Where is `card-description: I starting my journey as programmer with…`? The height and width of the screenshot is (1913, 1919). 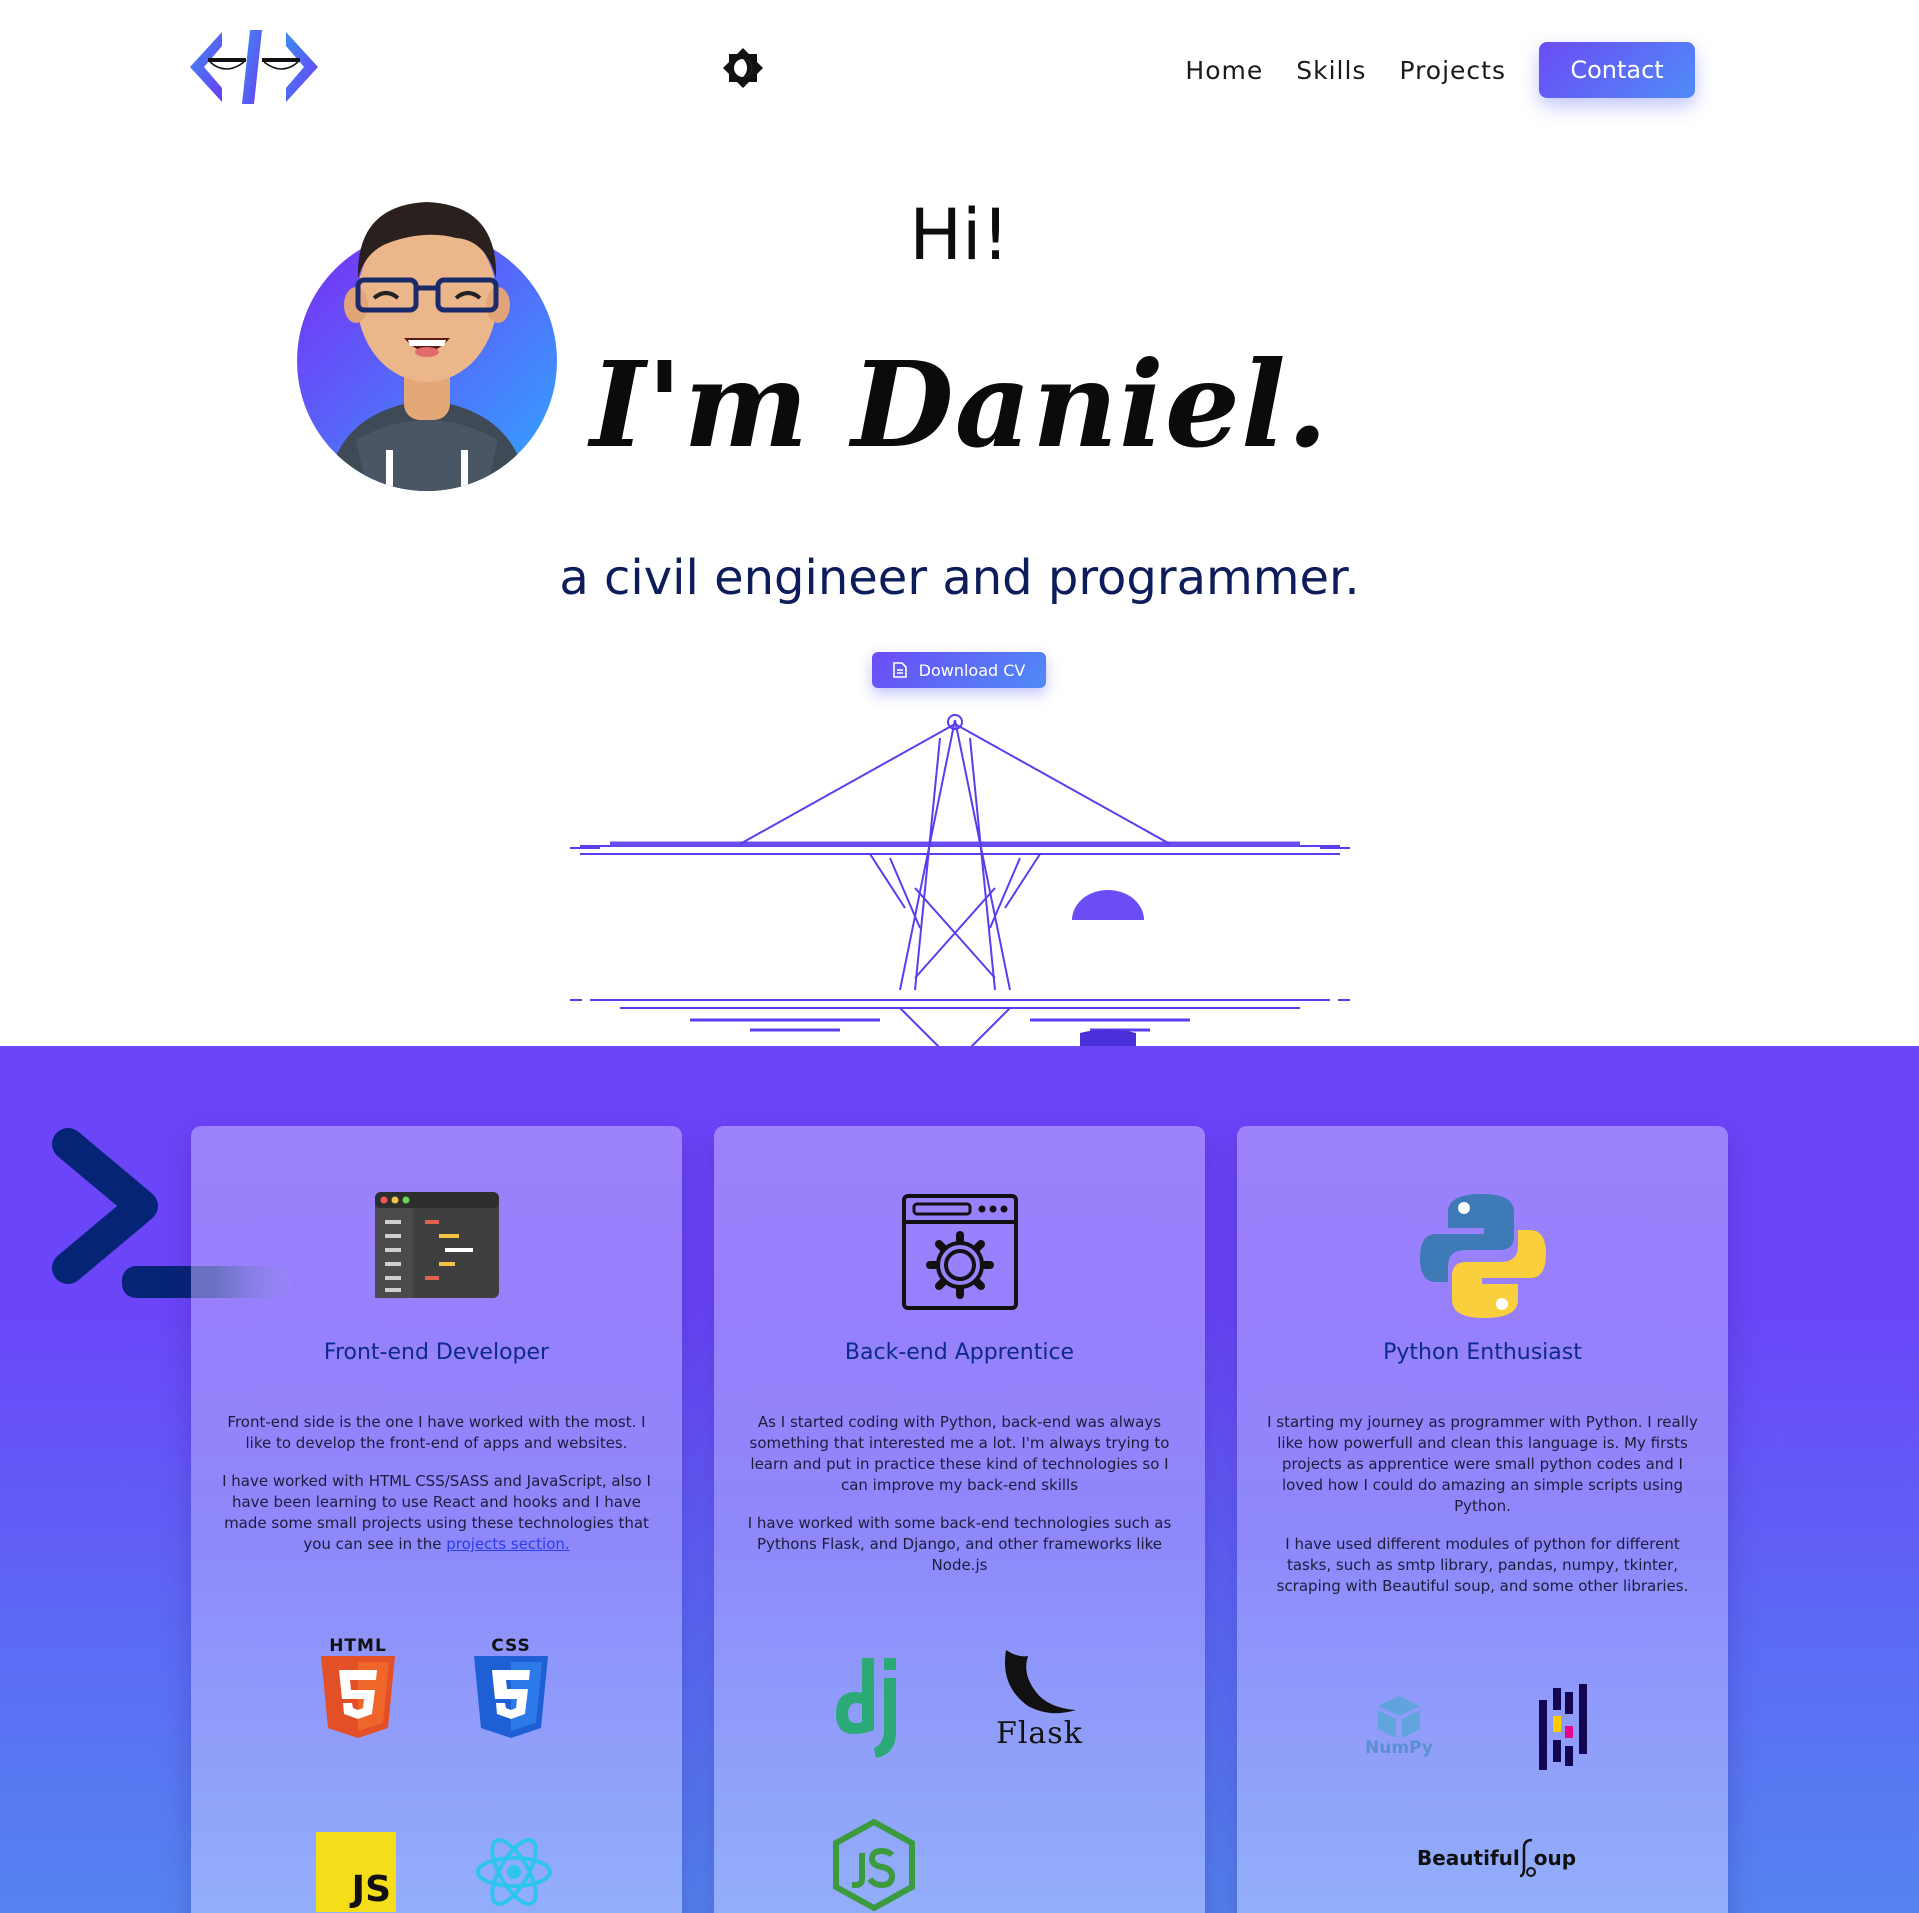 card-description: I starting my journey as programmer with… is located at coordinates (1482, 1513).